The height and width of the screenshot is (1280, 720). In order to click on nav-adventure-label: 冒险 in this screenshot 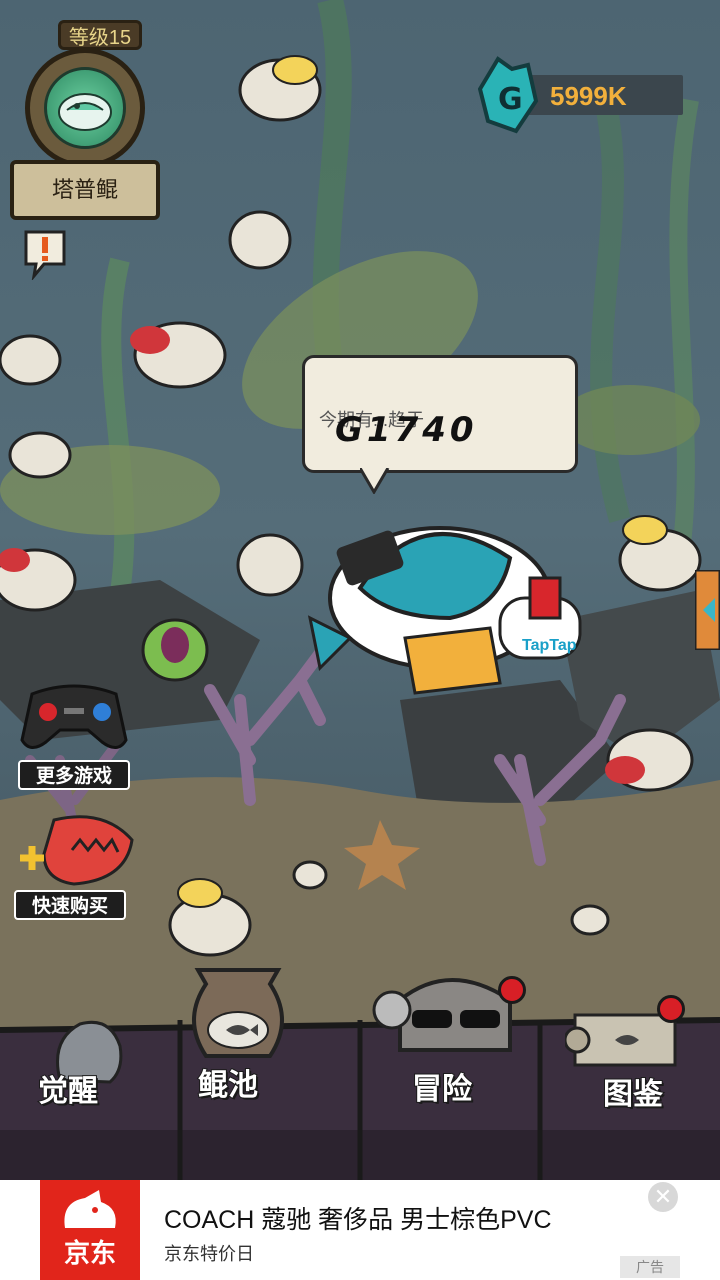, I will do `click(442, 1089)`.